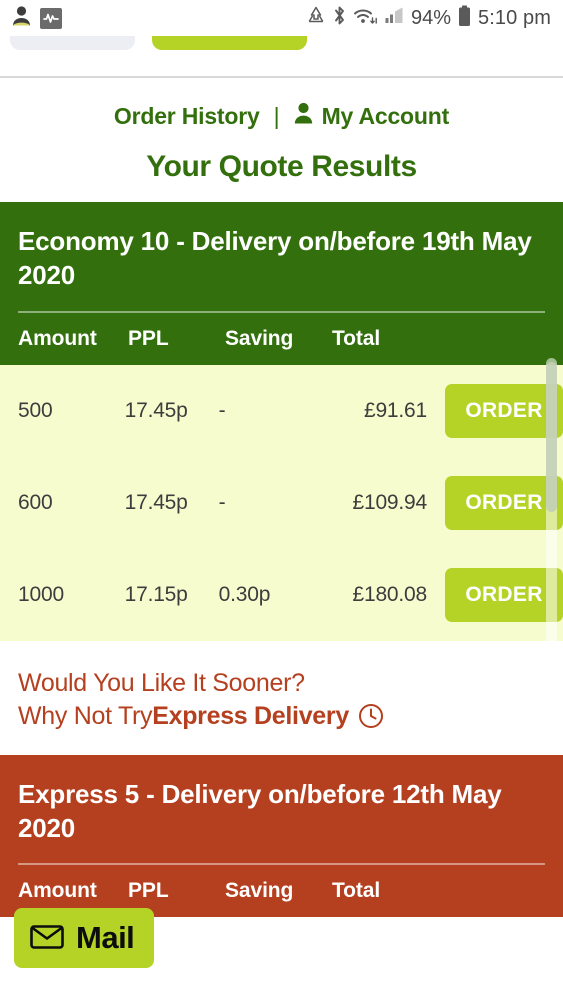 The height and width of the screenshot is (1000, 563). Describe the element at coordinates (35, 502) in the screenshot. I see `cell-amount: 600` at that location.